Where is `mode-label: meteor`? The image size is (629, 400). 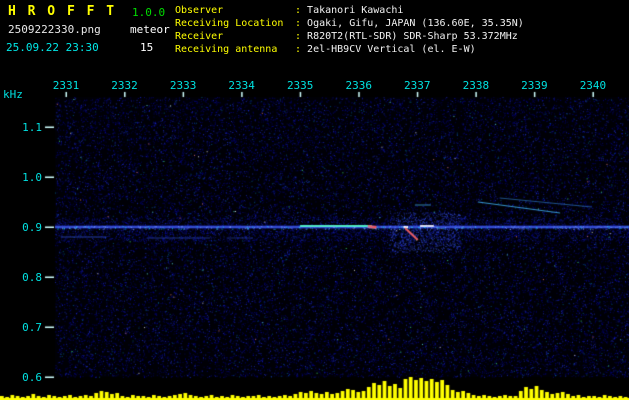
mode-label: meteor is located at coordinates (150, 29).